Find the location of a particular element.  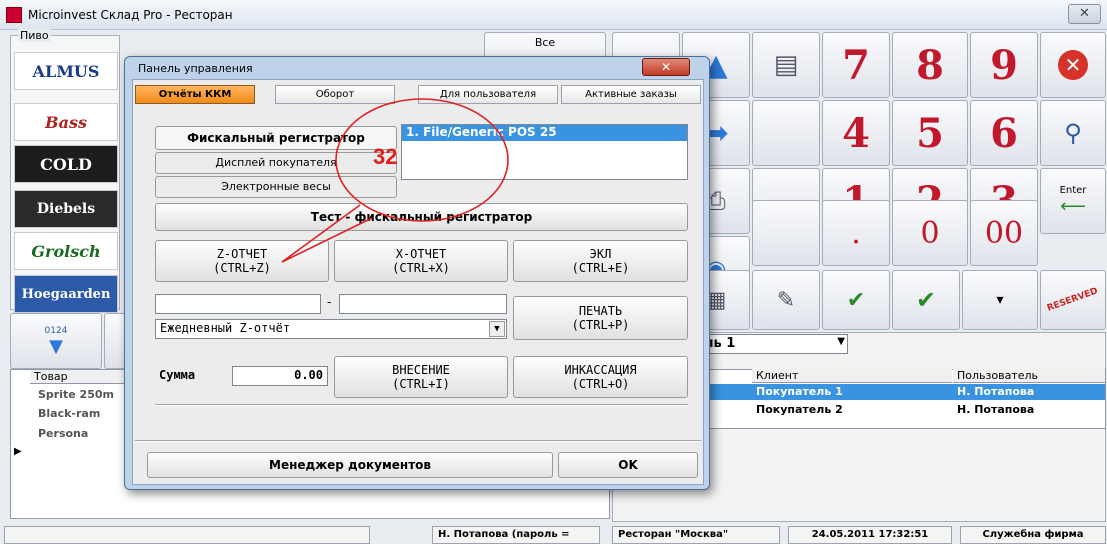

annotation-number: 32 is located at coordinates (385, 156).